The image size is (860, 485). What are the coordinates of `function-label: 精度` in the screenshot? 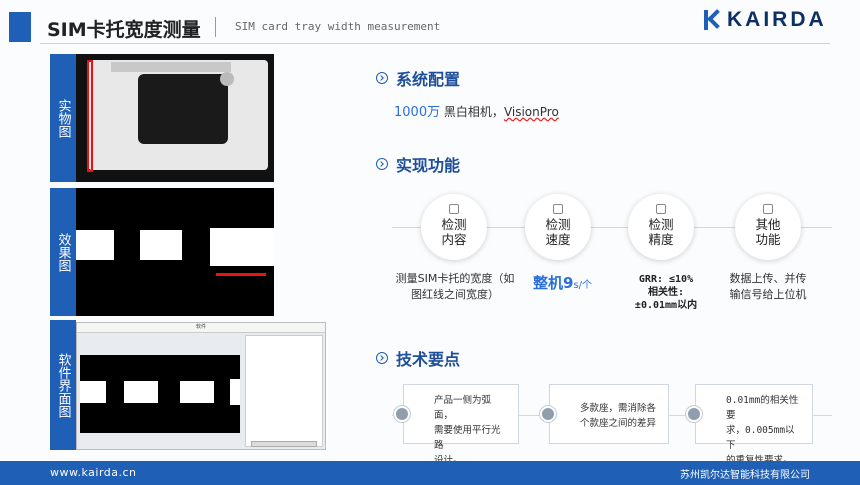 It's located at (661, 239).